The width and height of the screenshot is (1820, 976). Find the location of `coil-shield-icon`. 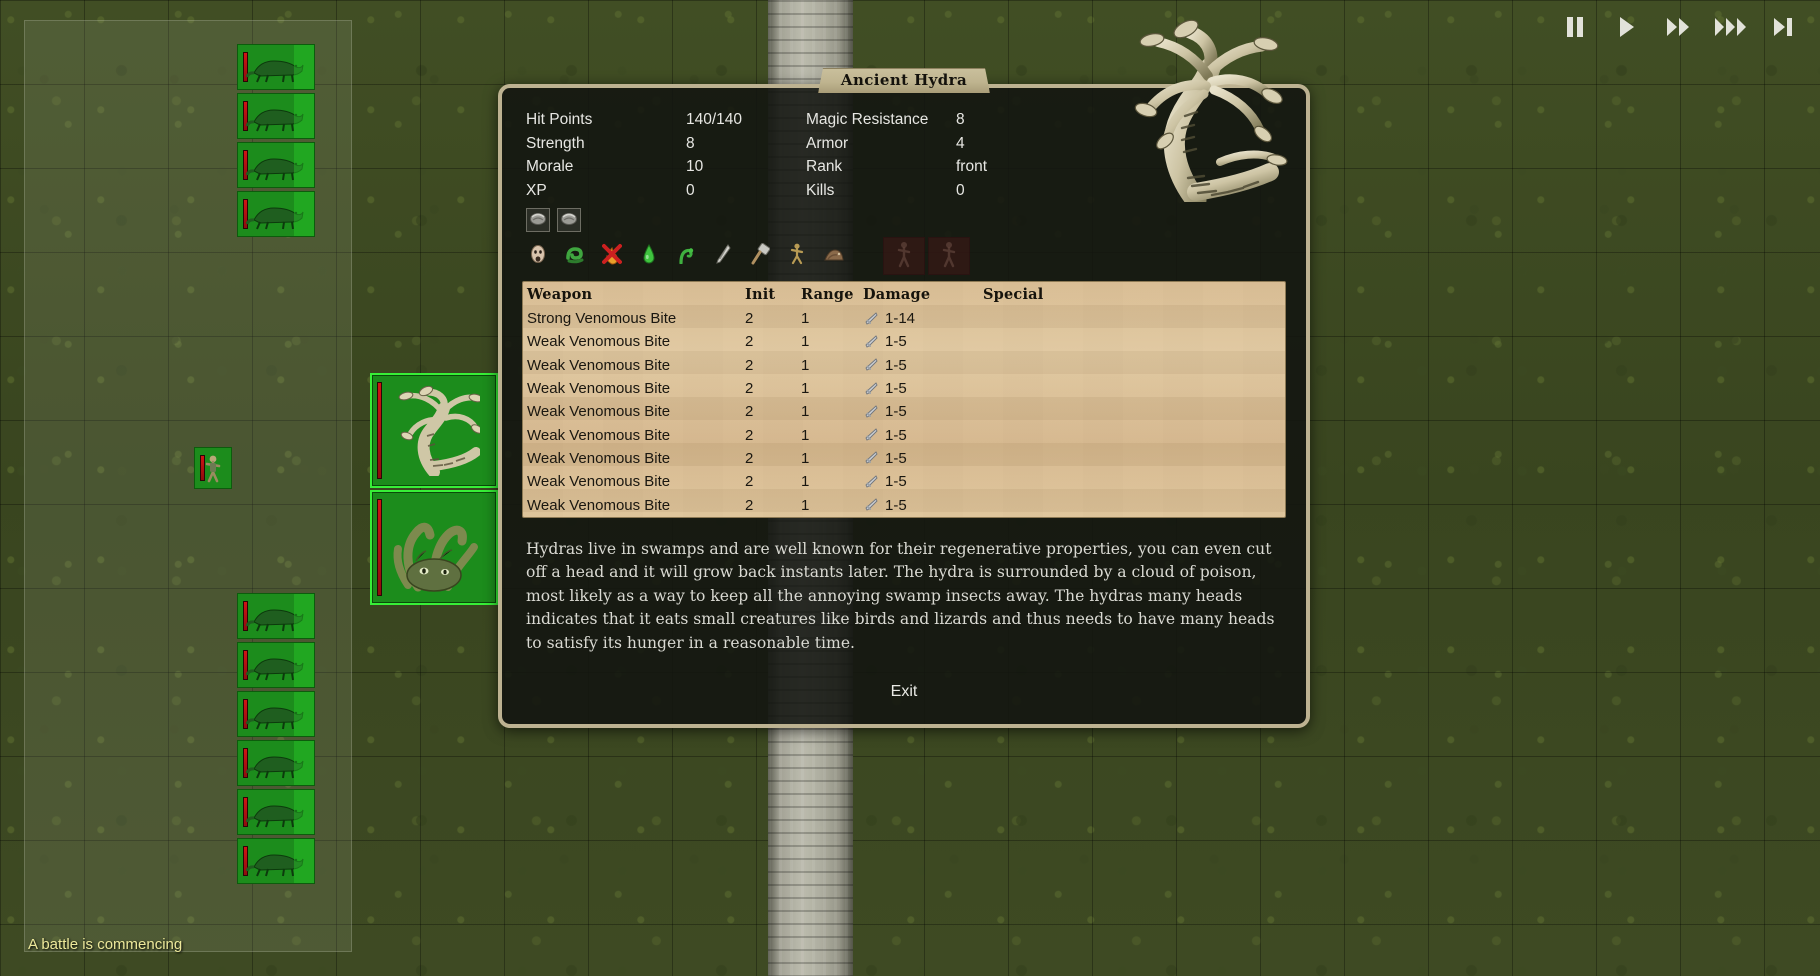

coil-shield-icon is located at coordinates (569, 220).